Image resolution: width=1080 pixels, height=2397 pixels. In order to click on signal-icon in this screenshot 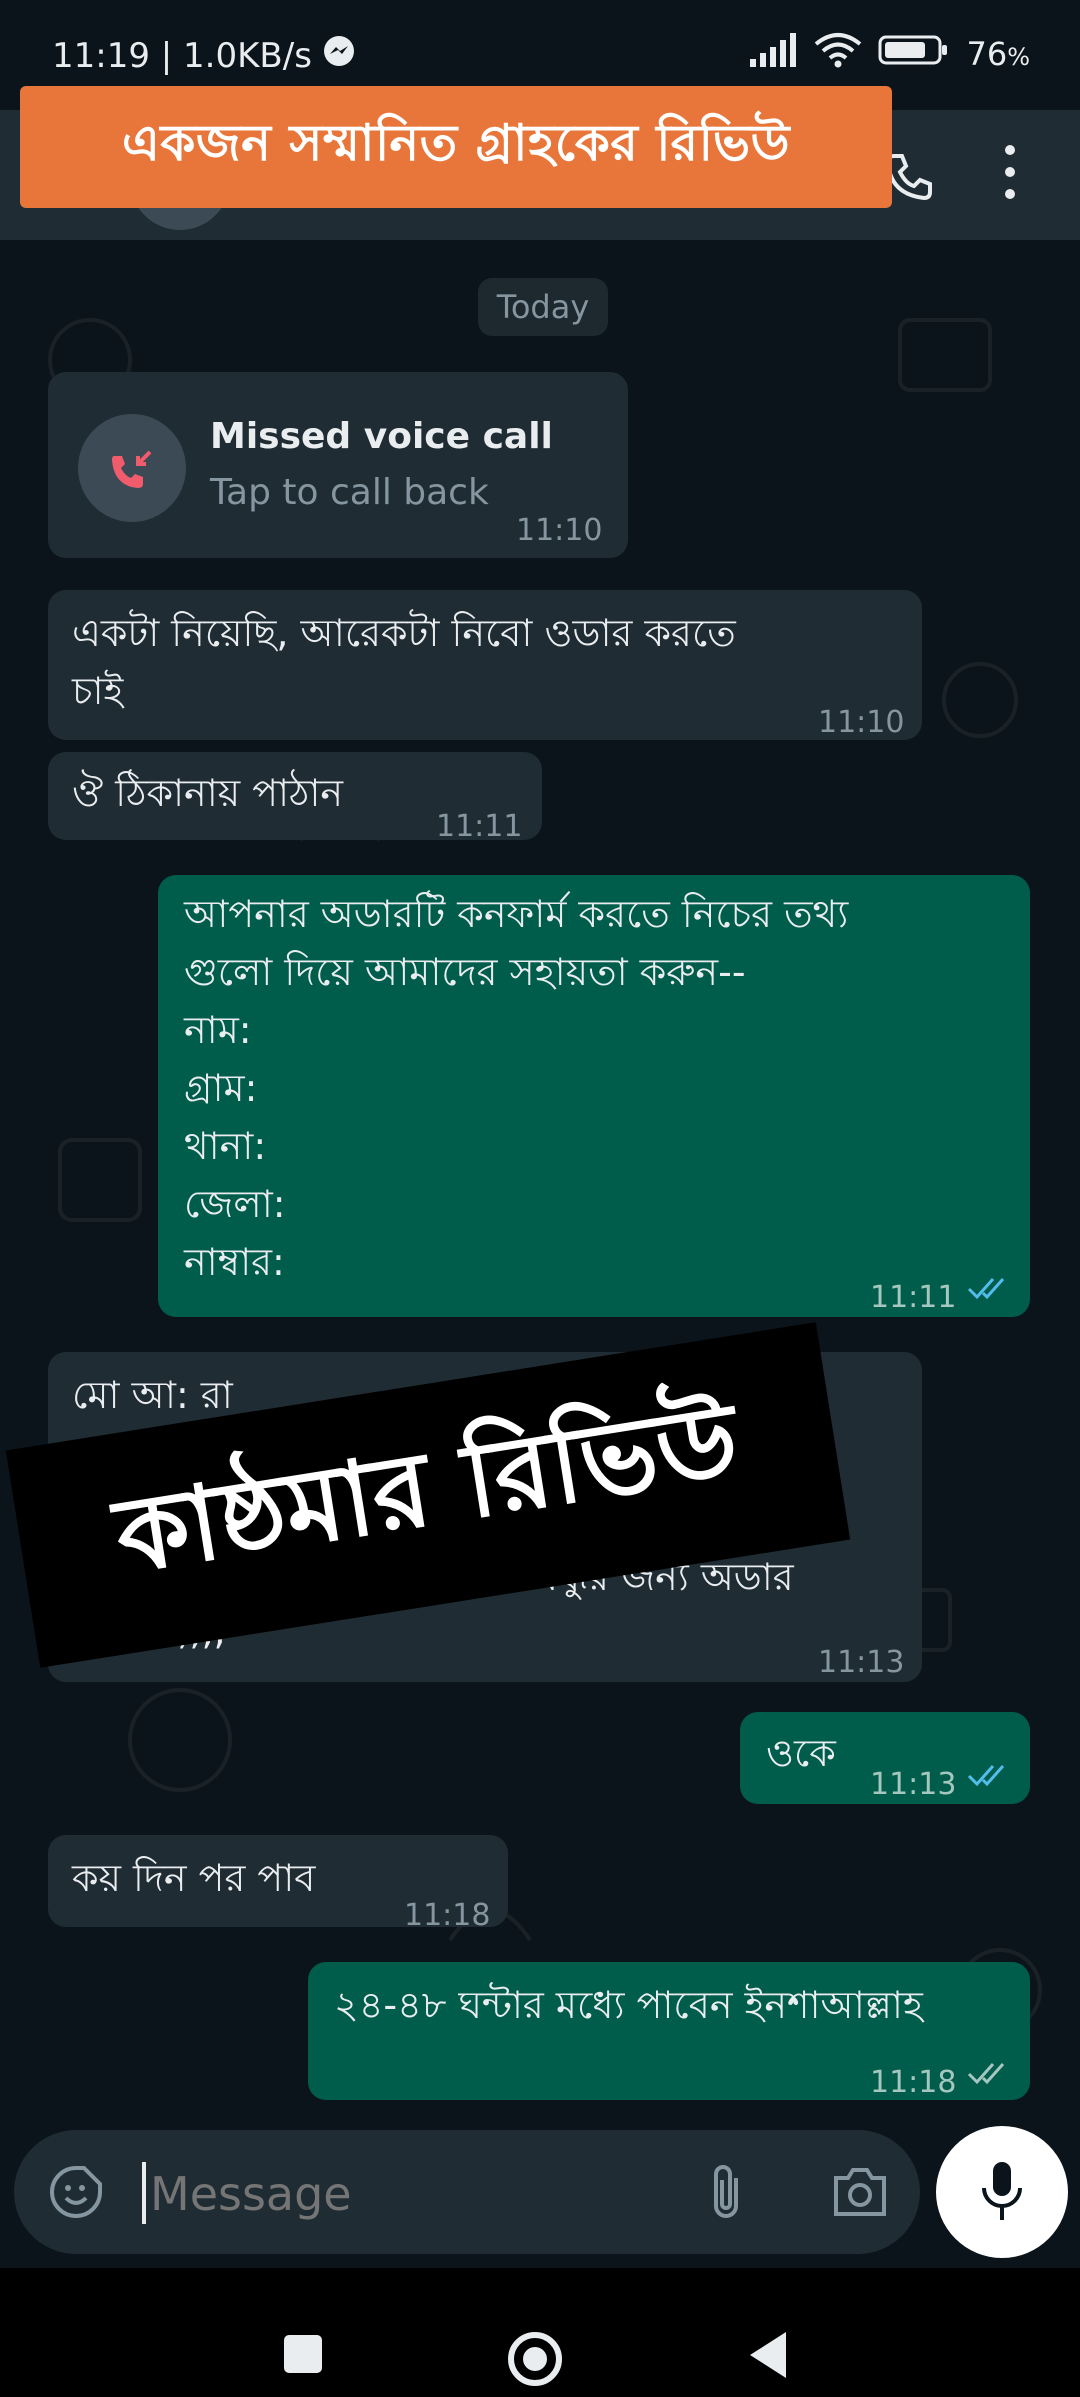, I will do `click(773, 54)`.